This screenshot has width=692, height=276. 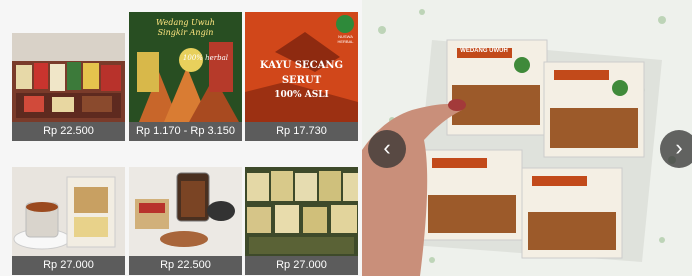 What do you see at coordinates (484, 51) in the screenshot?
I see `package-label: WEDANG UWUH` at bounding box center [484, 51].